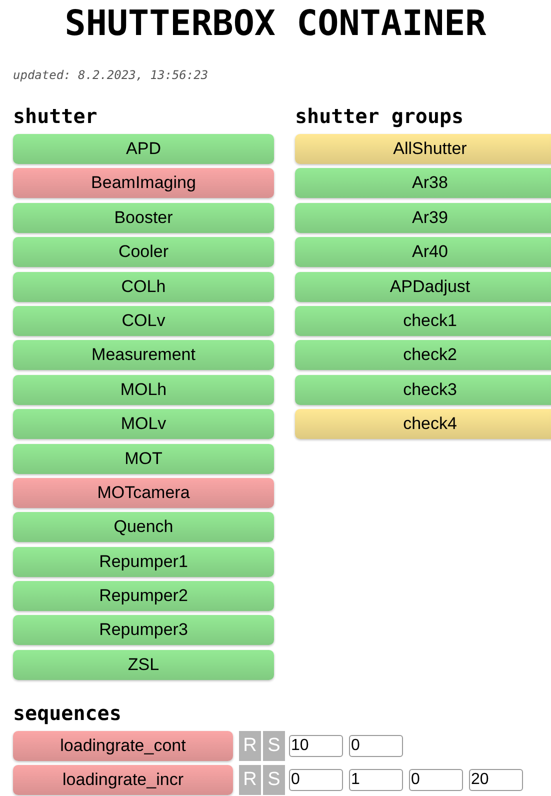 This screenshot has width=551, height=796. I want to click on shutter-button: check4, so click(423, 424).